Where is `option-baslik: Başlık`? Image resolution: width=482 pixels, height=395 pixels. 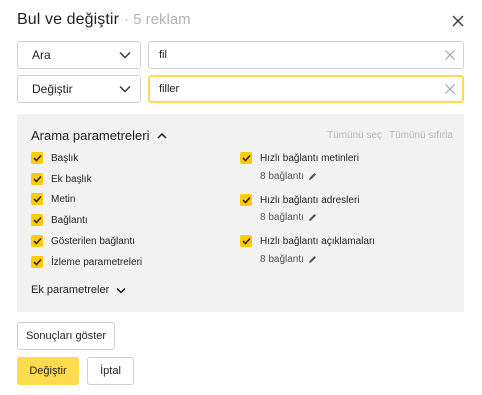
option-baslik: Başlık is located at coordinates (54, 158).